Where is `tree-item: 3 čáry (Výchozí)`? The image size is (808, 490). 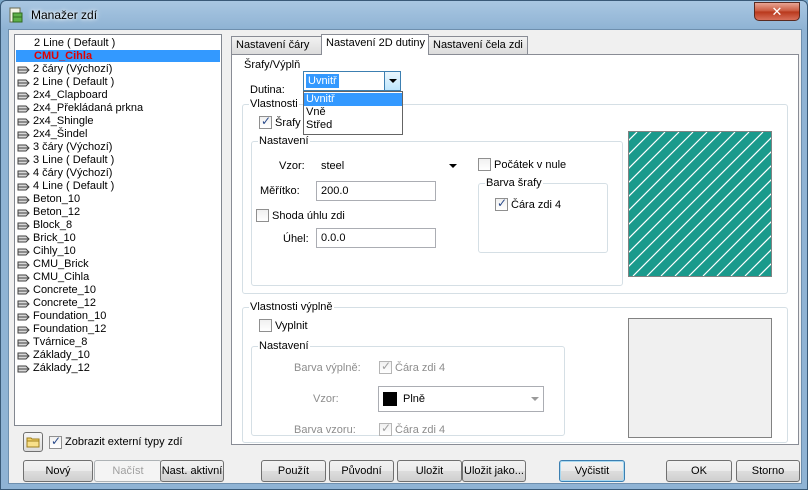
tree-item: 3 čáry (Výchozí) is located at coordinates (65, 147).